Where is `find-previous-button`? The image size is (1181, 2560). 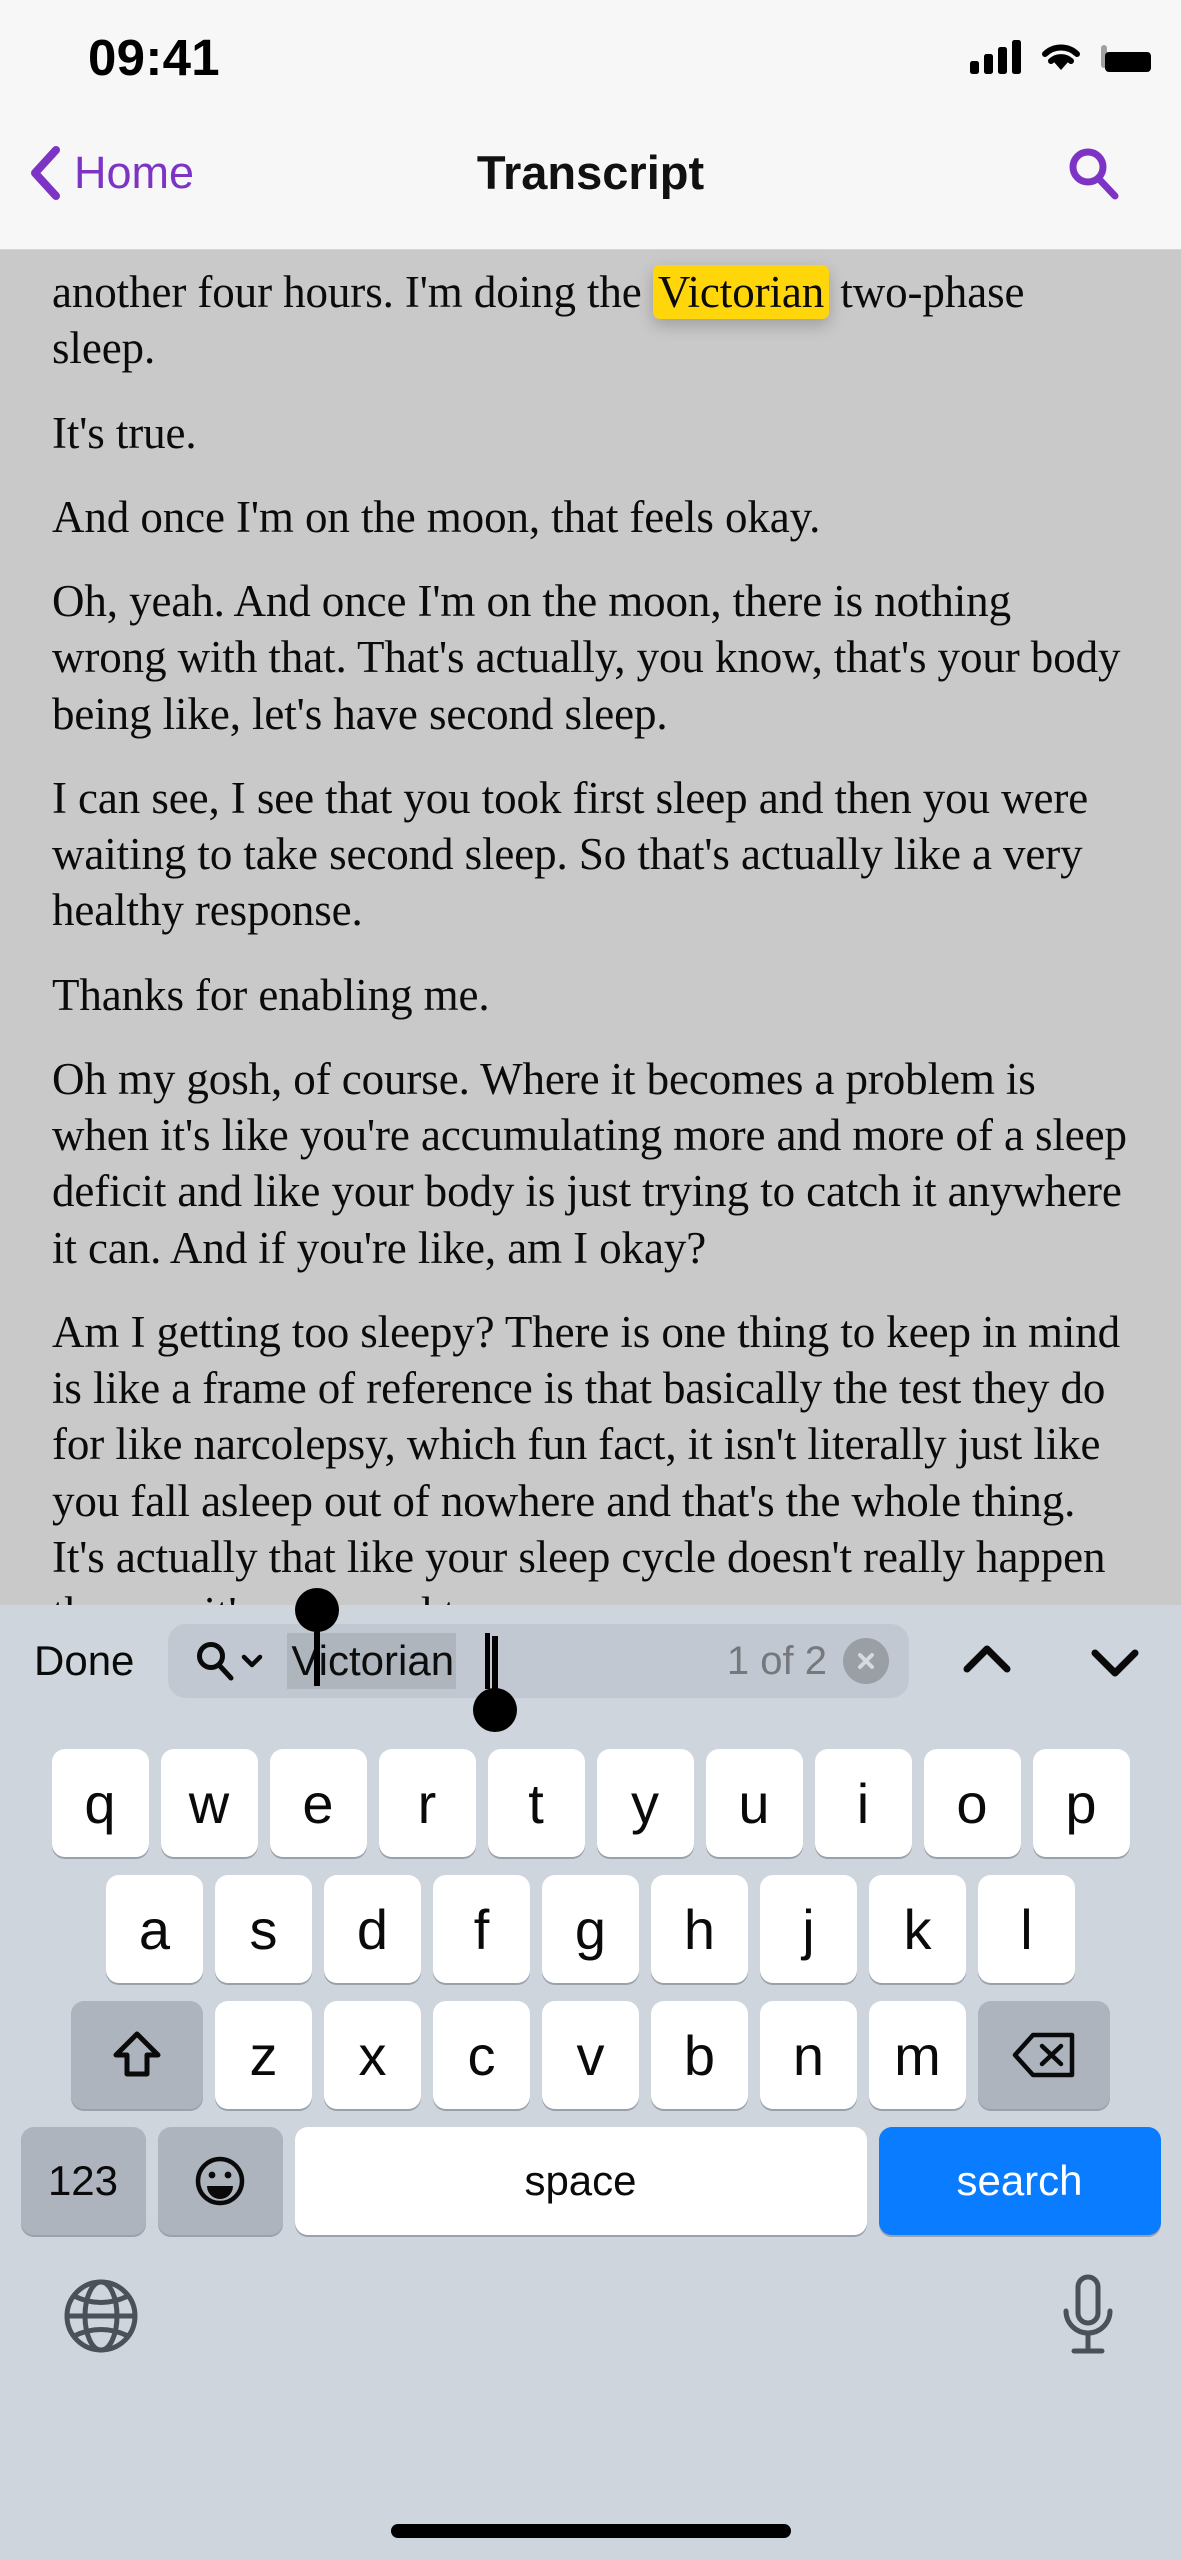 find-previous-button is located at coordinates (987, 1661).